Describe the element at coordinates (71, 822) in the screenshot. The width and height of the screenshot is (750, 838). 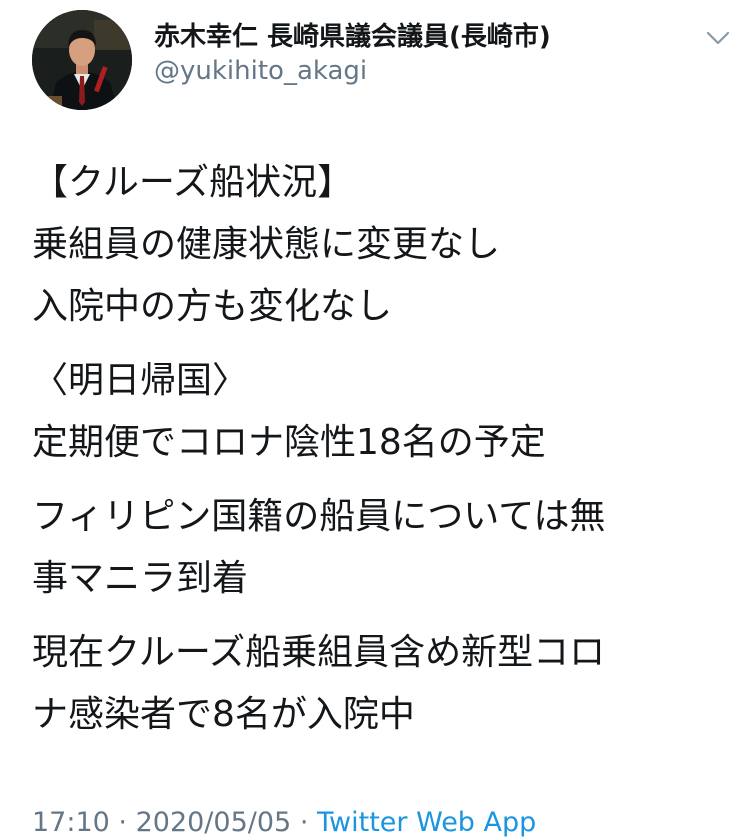
I see `tweet-time: 17:10` at that location.